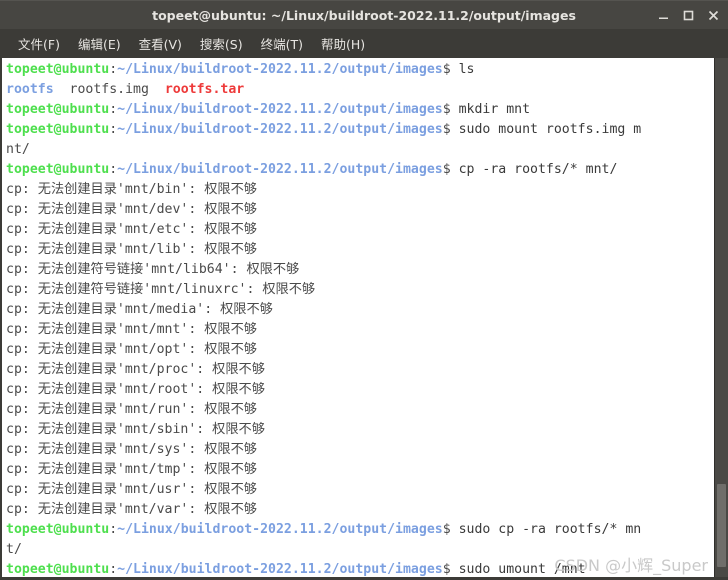 This screenshot has width=728, height=580. What do you see at coordinates (18, 149) in the screenshot?
I see `output-text: nt/` at bounding box center [18, 149].